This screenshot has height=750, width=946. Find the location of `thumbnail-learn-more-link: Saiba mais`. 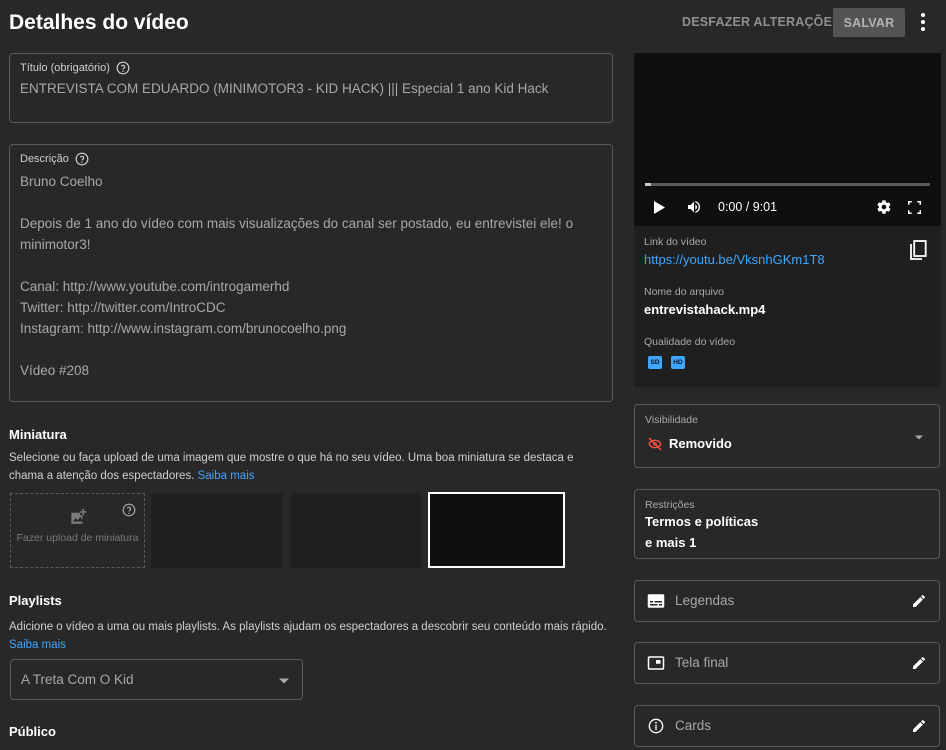

thumbnail-learn-more-link: Saiba mais is located at coordinates (226, 476).